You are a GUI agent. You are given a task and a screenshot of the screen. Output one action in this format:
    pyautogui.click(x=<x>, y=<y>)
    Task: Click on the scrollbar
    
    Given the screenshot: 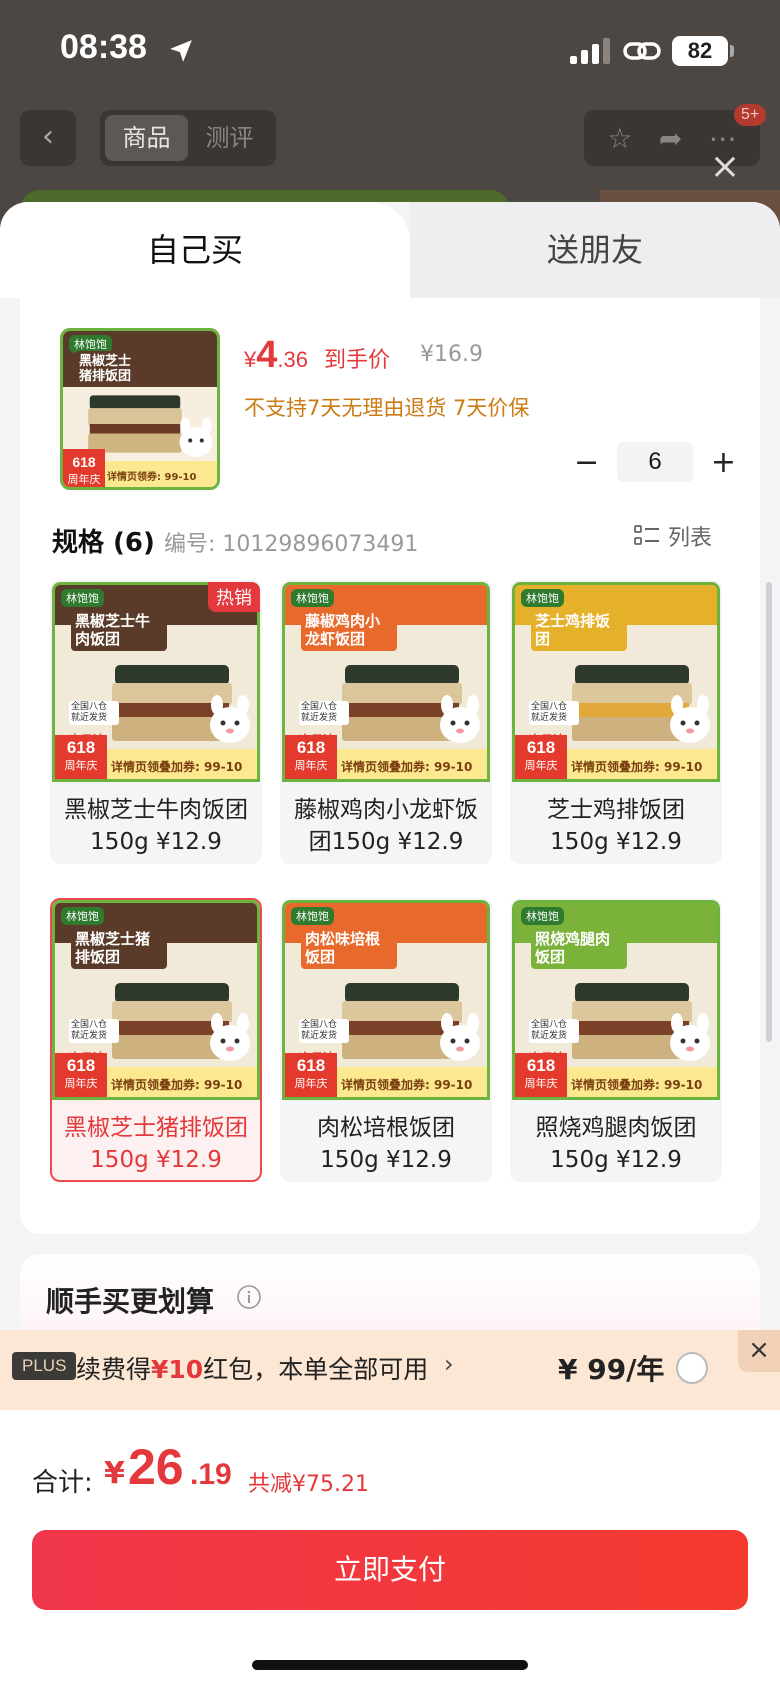 What is the action you would take?
    pyautogui.click(x=769, y=812)
    